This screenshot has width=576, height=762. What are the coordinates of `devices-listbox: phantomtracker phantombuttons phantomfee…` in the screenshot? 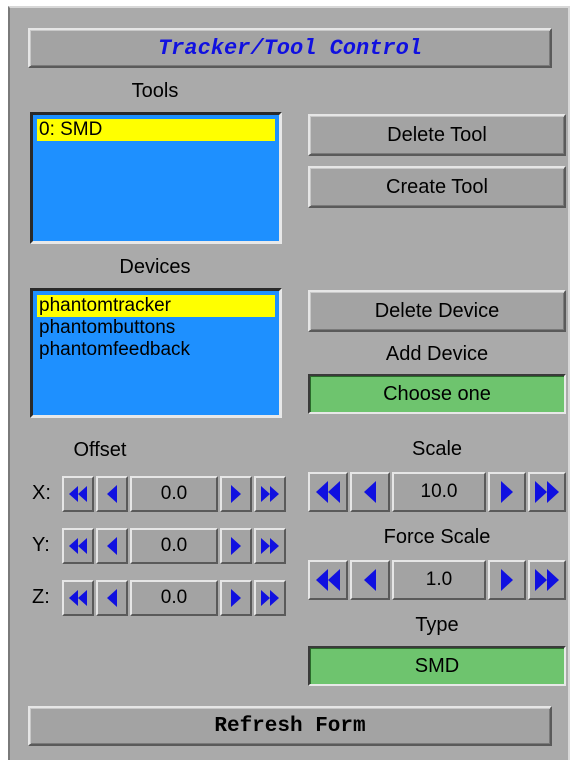 It's located at (156, 353).